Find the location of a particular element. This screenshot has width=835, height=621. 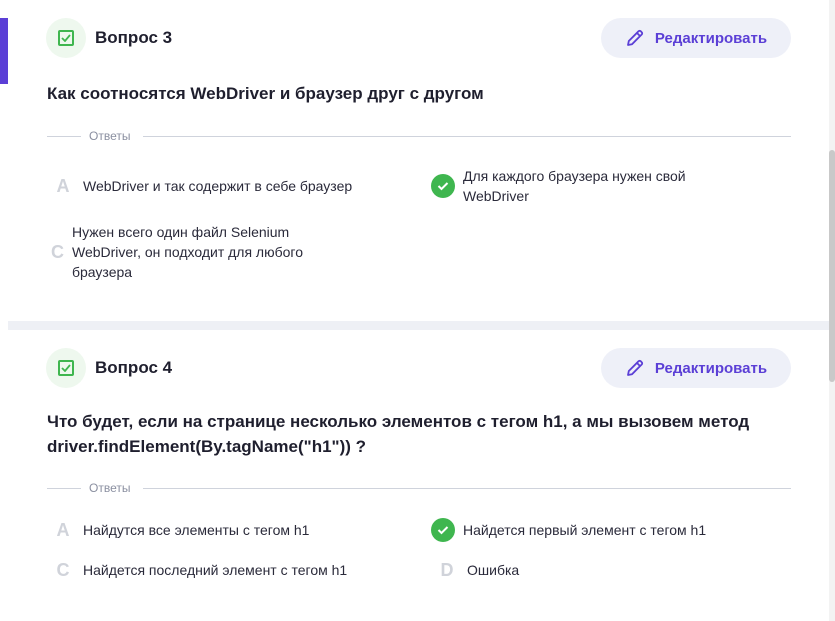

question-title: Вопрос 4 is located at coordinates (134, 367).